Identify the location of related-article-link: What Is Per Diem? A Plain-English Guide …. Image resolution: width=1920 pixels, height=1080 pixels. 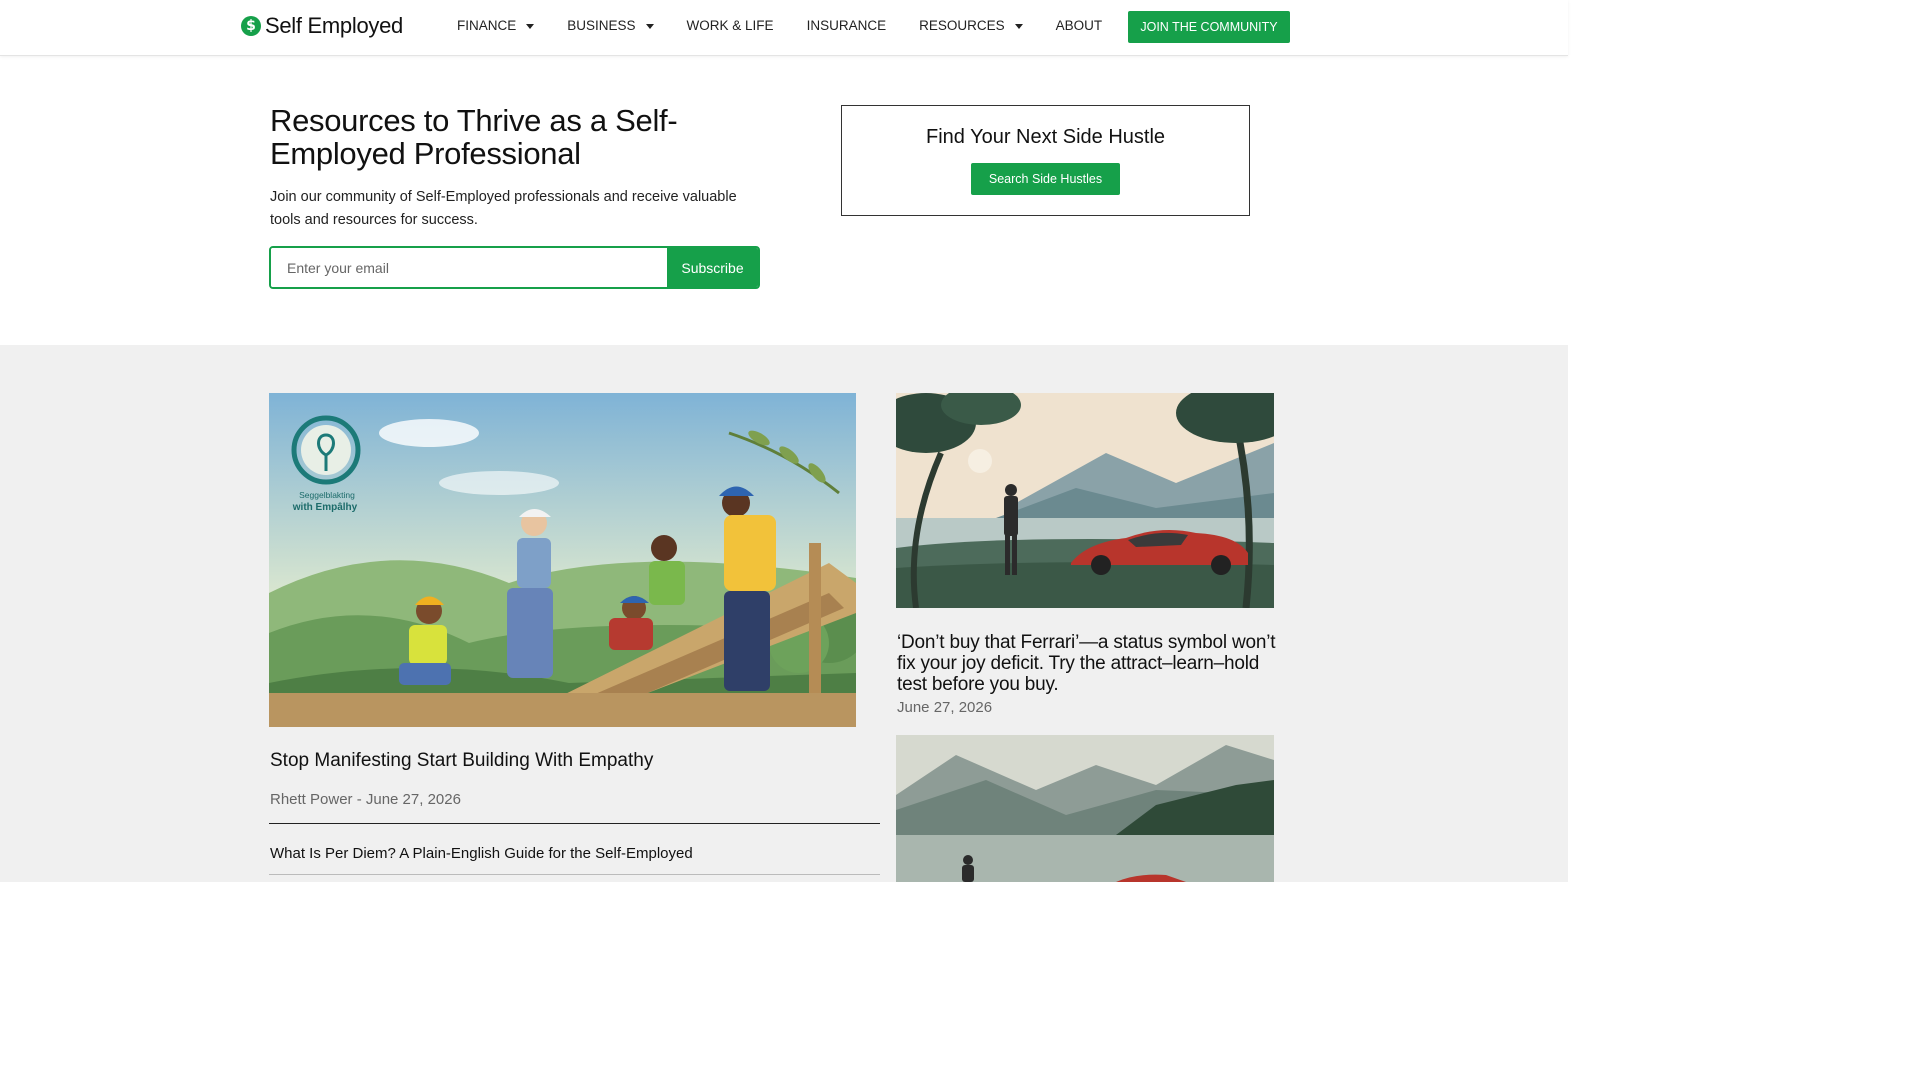
(481, 853).